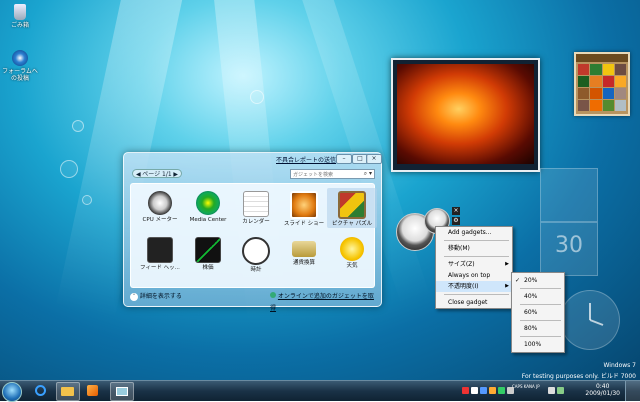 The image size is (640, 402). I want to click on video-screen, so click(465, 114).